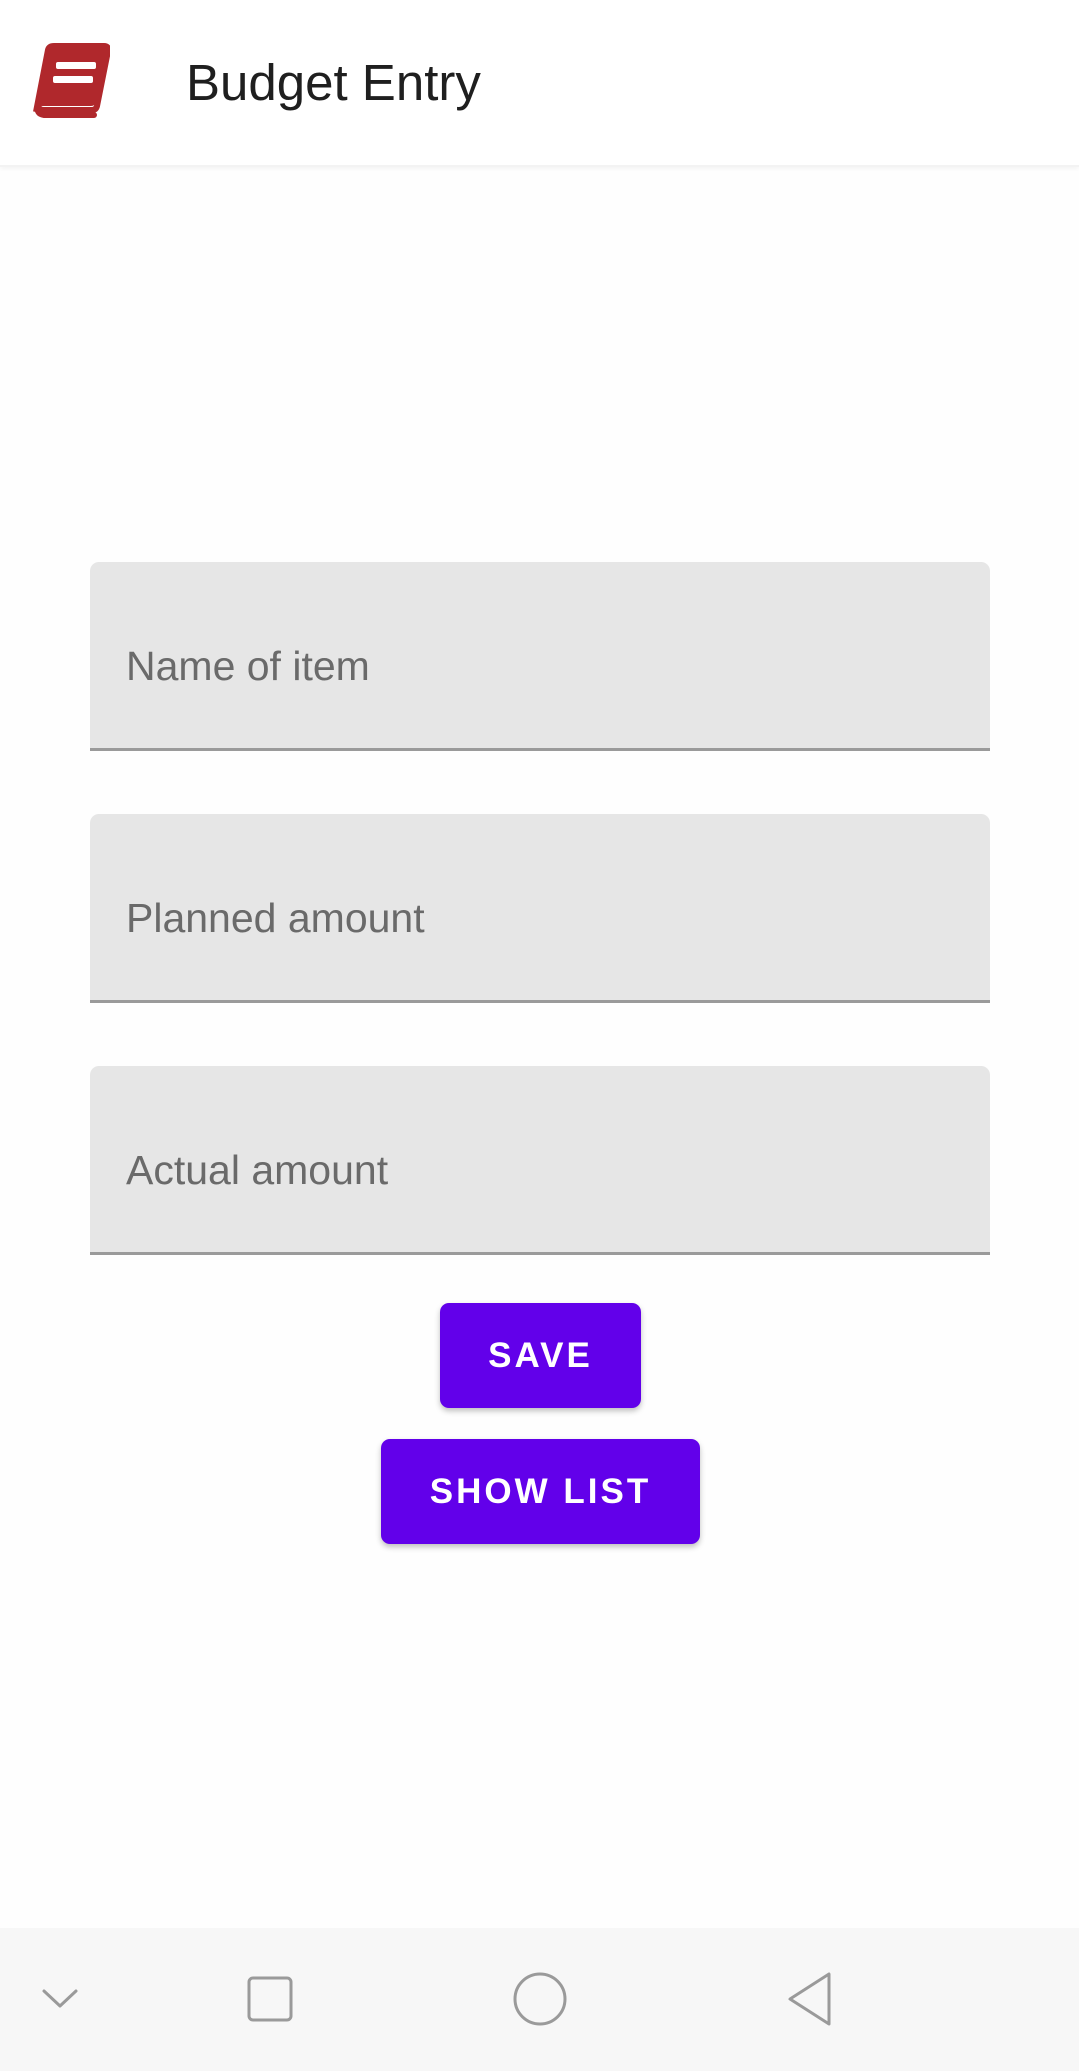  Describe the element at coordinates (540, 1355) in the screenshot. I see `save-button: SAVE` at that location.